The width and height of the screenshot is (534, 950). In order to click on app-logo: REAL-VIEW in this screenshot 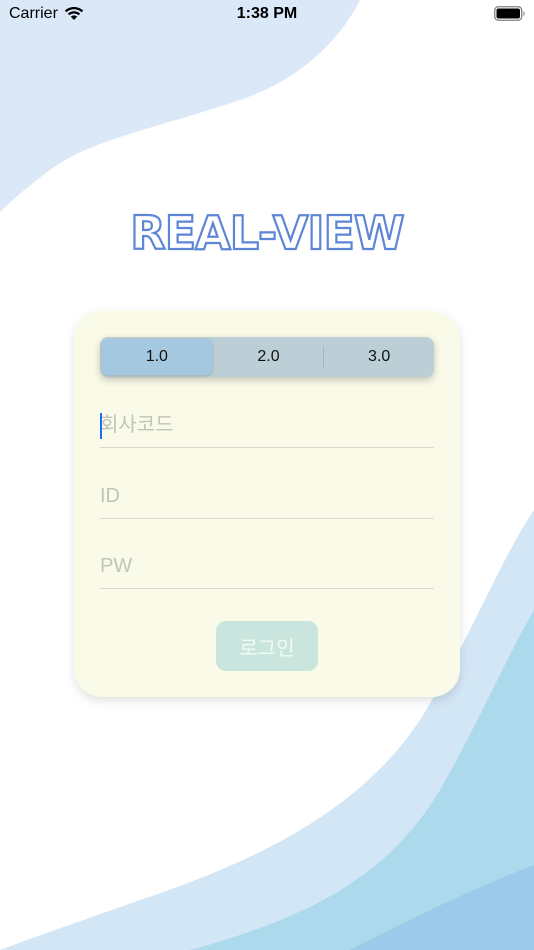, I will do `click(267, 233)`.